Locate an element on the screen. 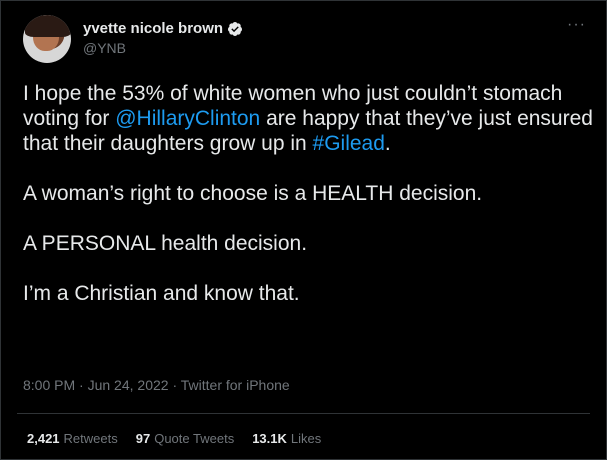 The width and height of the screenshot is (607, 460). avatar is located at coordinates (47, 39).